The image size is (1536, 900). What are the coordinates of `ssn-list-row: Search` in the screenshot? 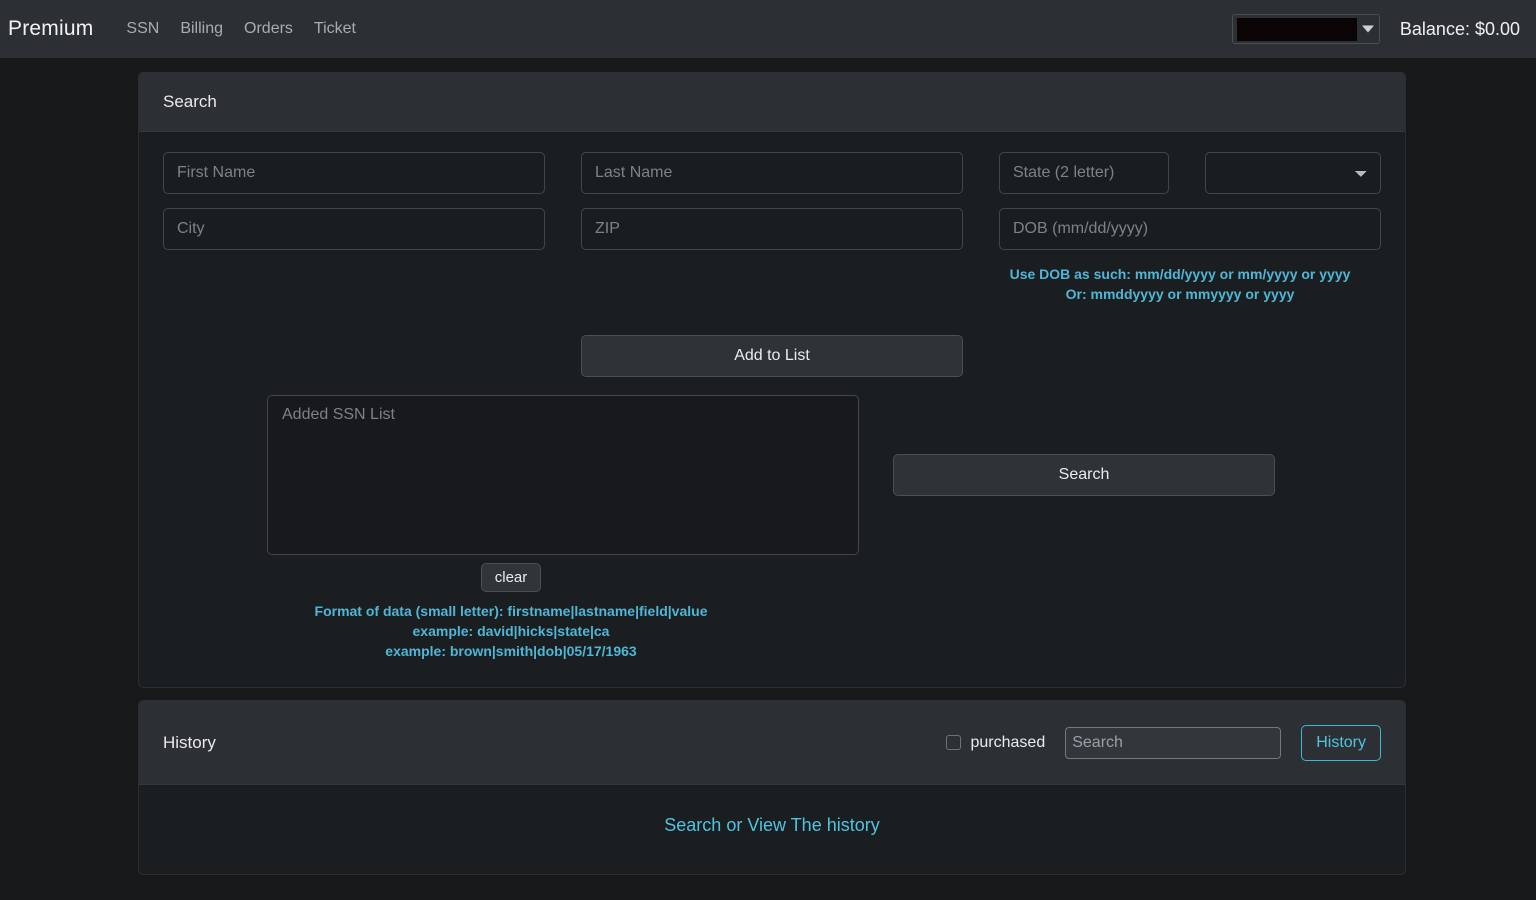 It's located at (772, 474).